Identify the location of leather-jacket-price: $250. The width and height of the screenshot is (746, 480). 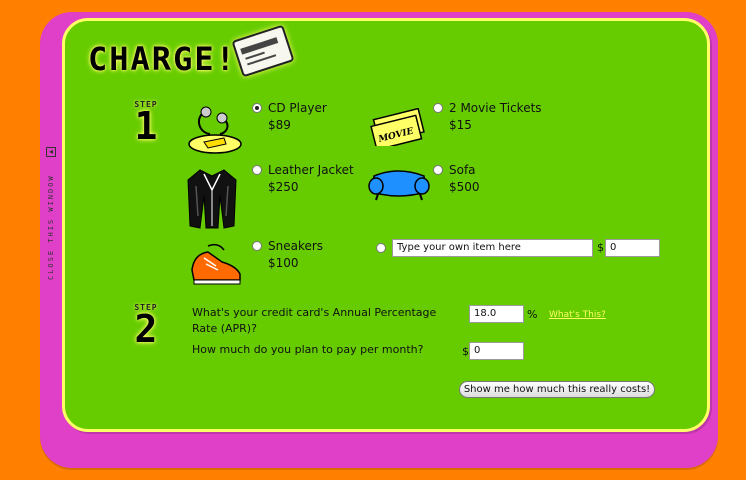
(283, 187).